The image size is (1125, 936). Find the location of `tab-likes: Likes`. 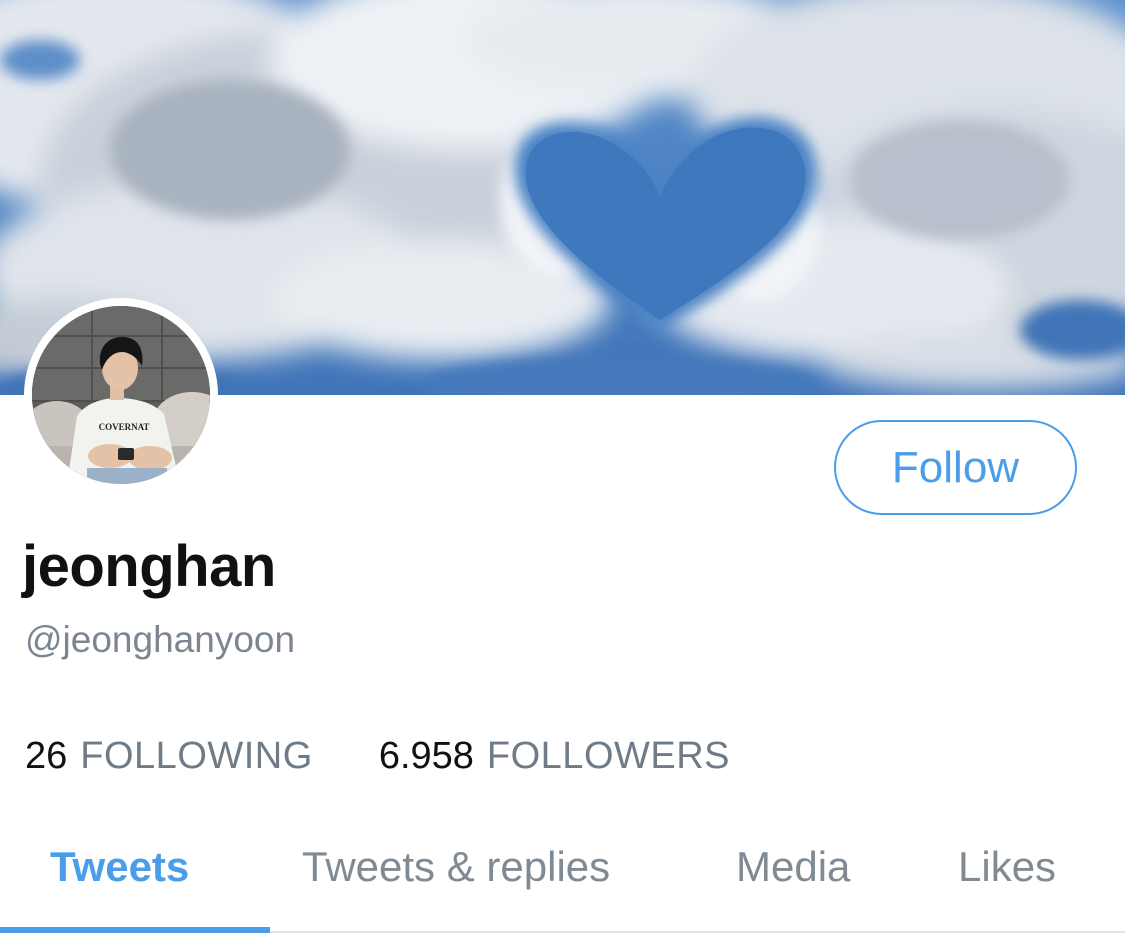

tab-likes: Likes is located at coordinates (1007, 867).